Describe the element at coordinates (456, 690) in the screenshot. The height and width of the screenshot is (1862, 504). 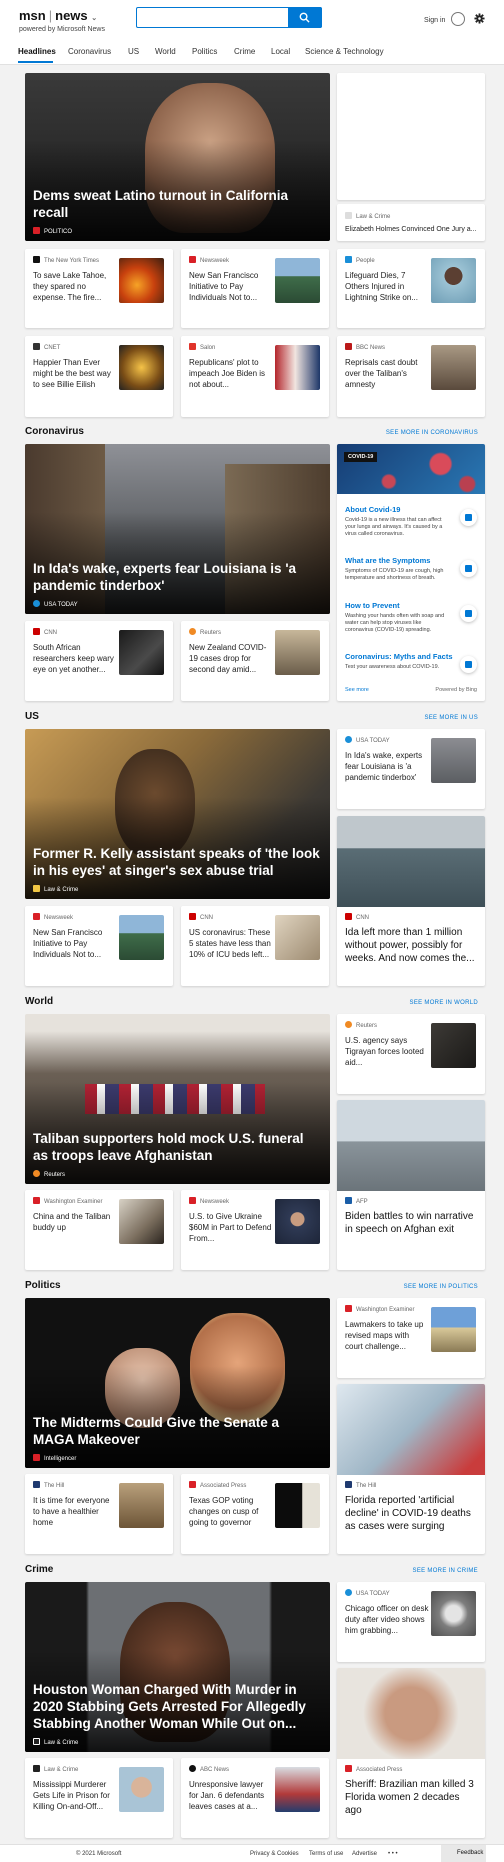
I see `powered-by-bing: Powered by Bing` at that location.